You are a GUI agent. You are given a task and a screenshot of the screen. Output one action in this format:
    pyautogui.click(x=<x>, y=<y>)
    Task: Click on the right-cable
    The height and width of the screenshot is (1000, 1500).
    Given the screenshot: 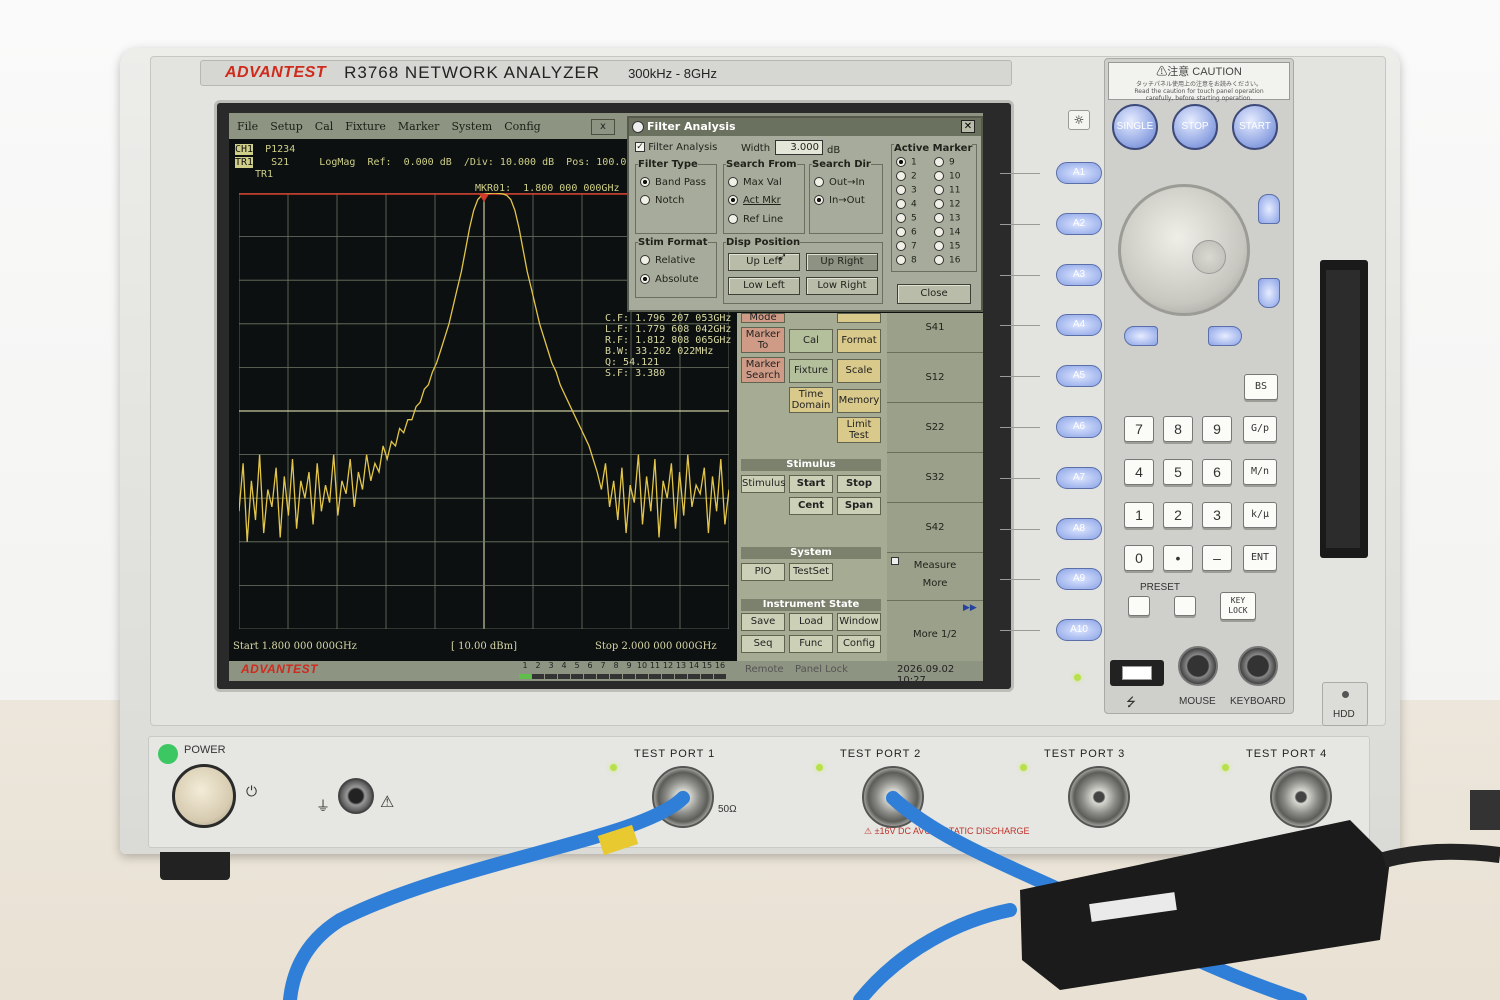 What is the action you would take?
    pyautogui.click(x=1485, y=810)
    